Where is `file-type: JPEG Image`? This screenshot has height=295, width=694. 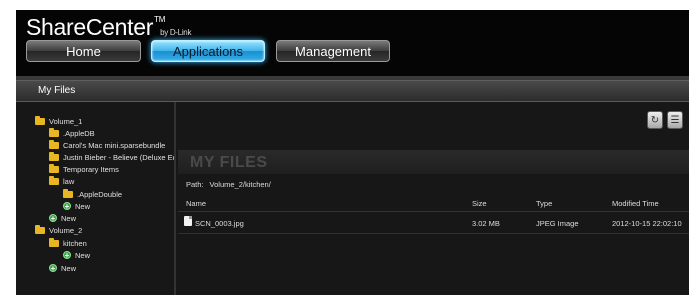 file-type: JPEG Image is located at coordinates (557, 223).